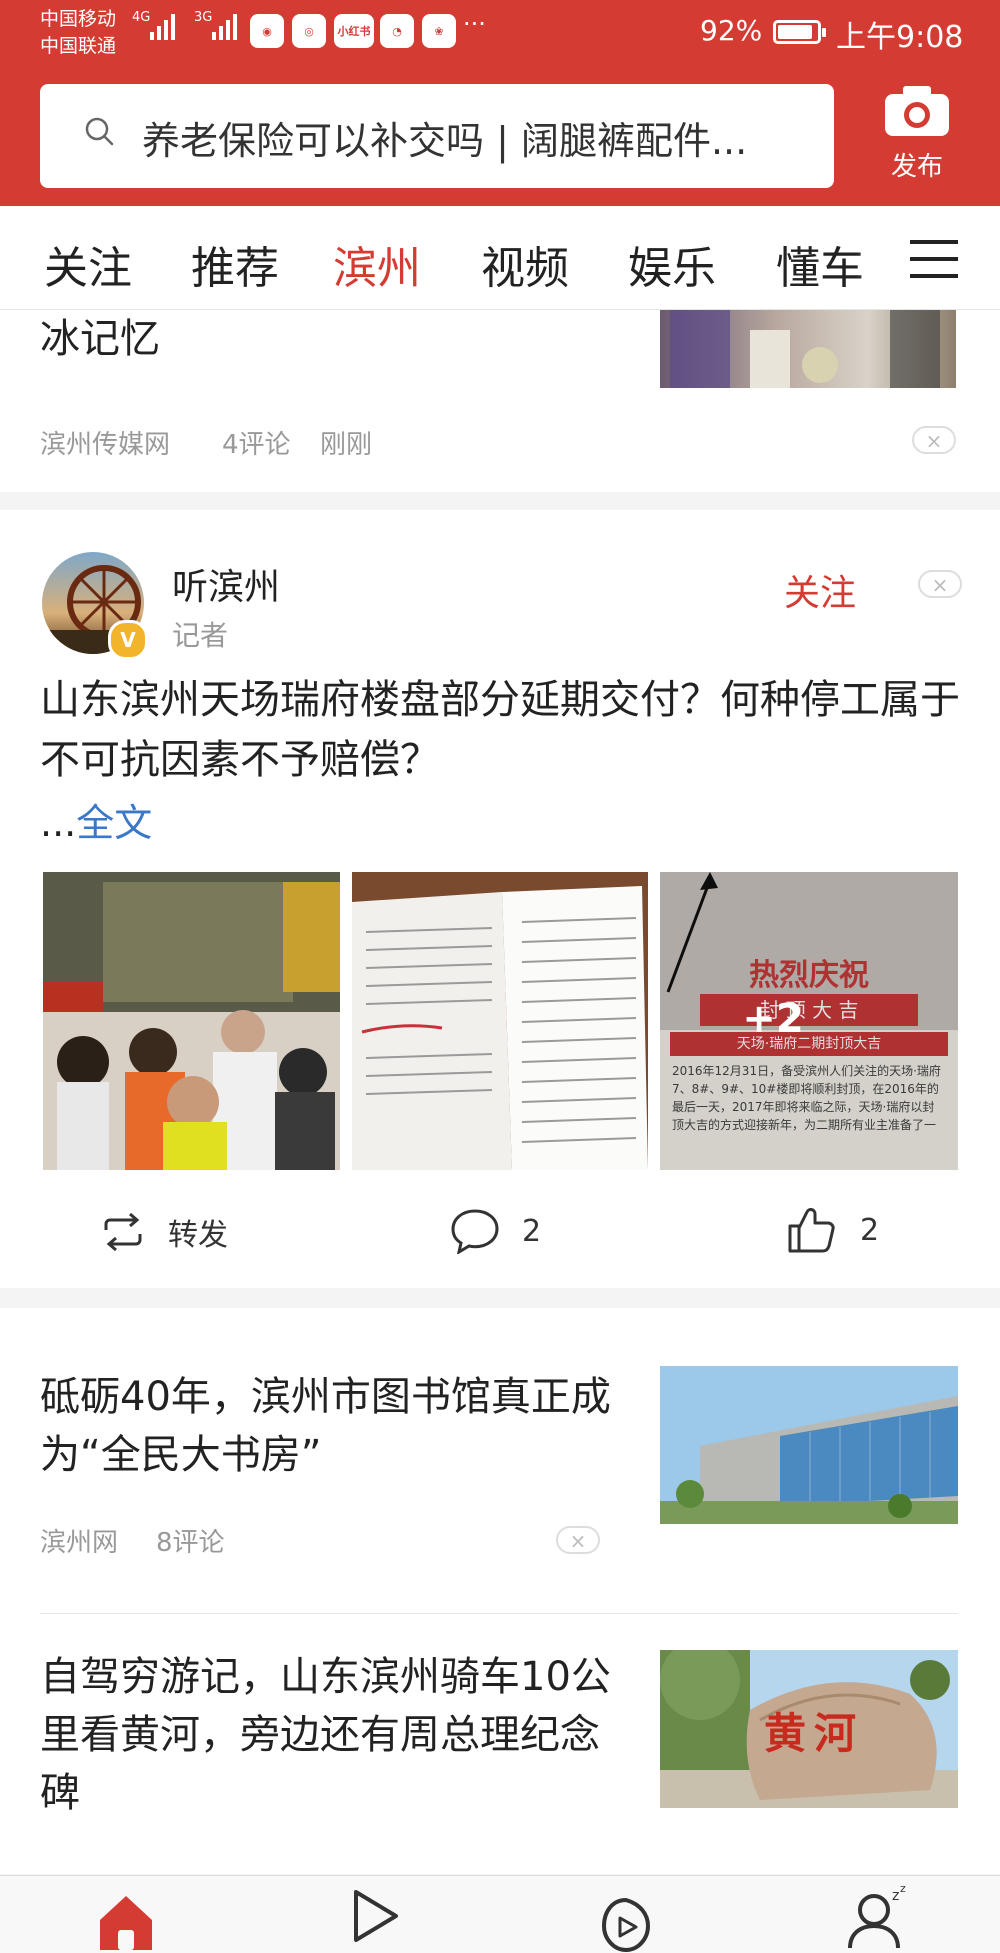 This screenshot has height=1953, width=1000. Describe the element at coordinates (200, 635) in the screenshot. I see `author-role: 记者` at that location.